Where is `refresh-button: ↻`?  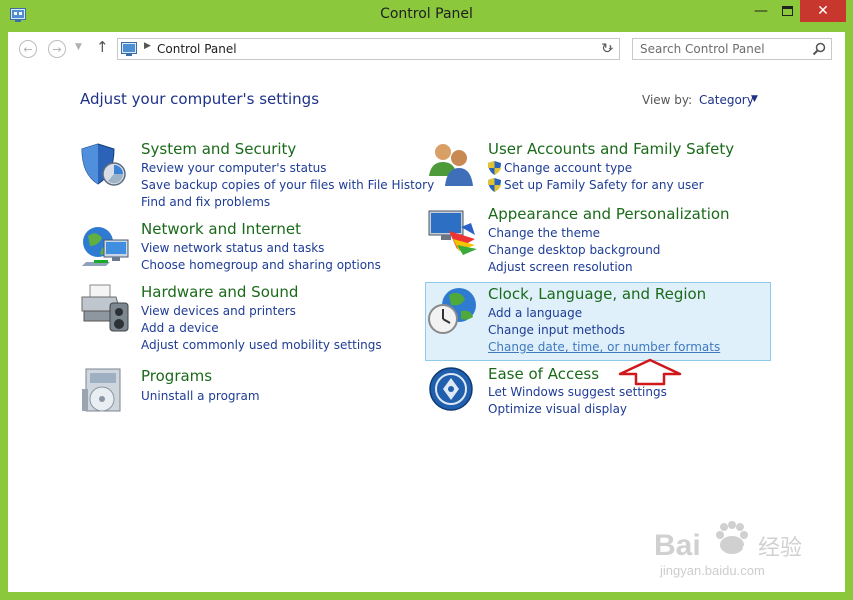
refresh-button: ↻ is located at coordinates (607, 49).